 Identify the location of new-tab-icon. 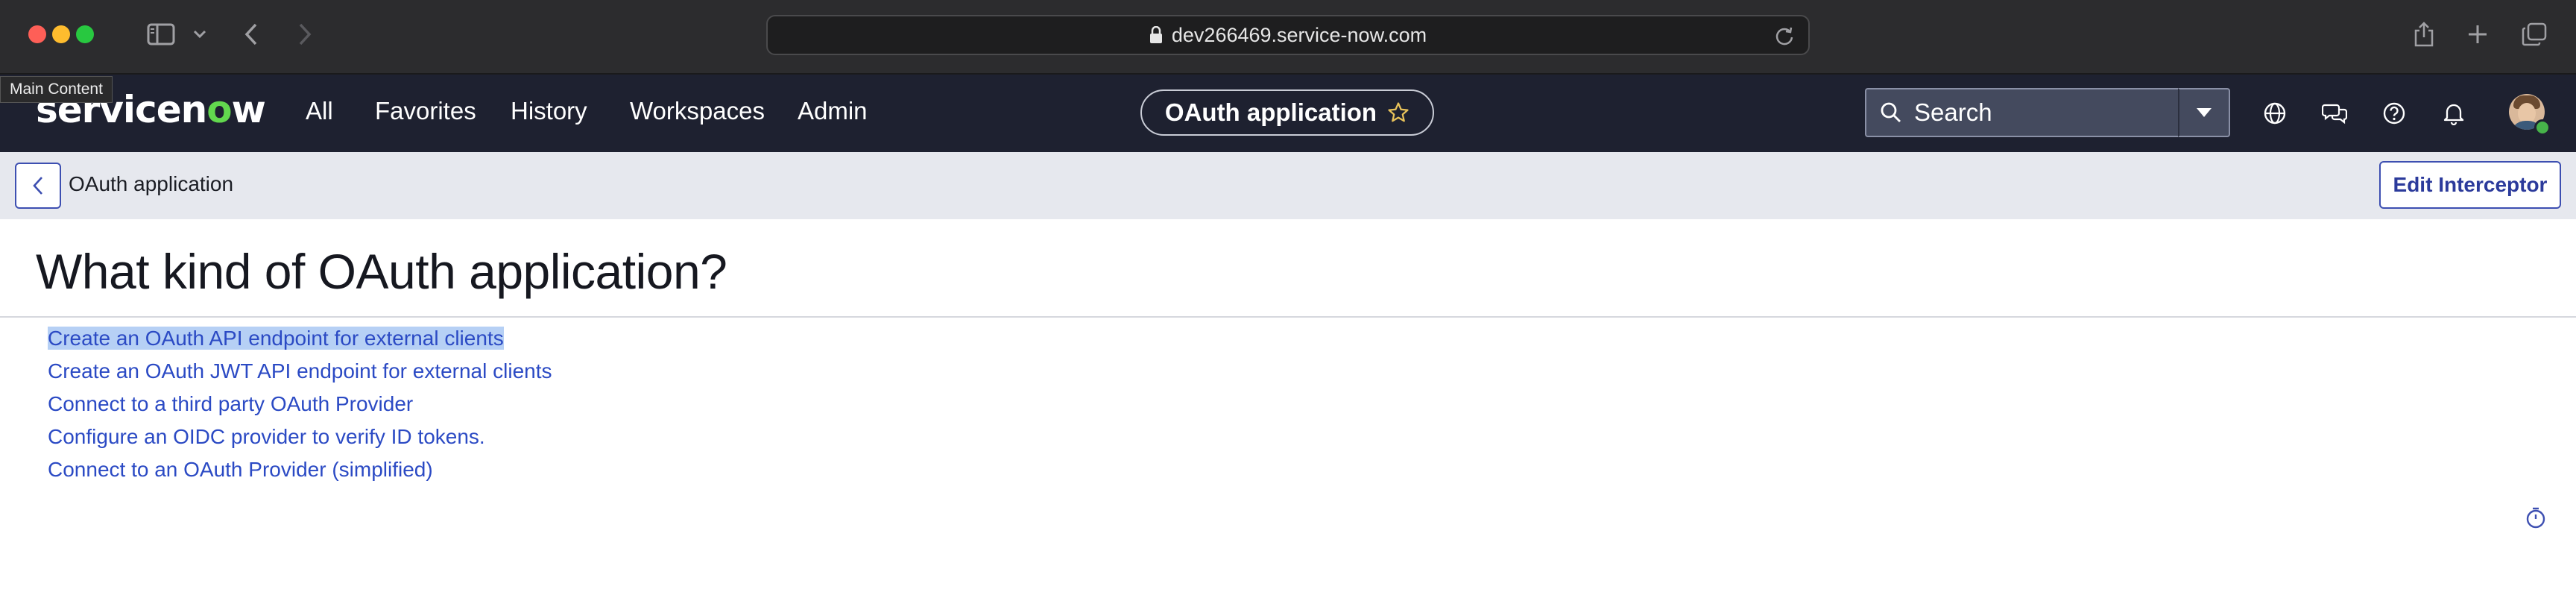
(2478, 34).